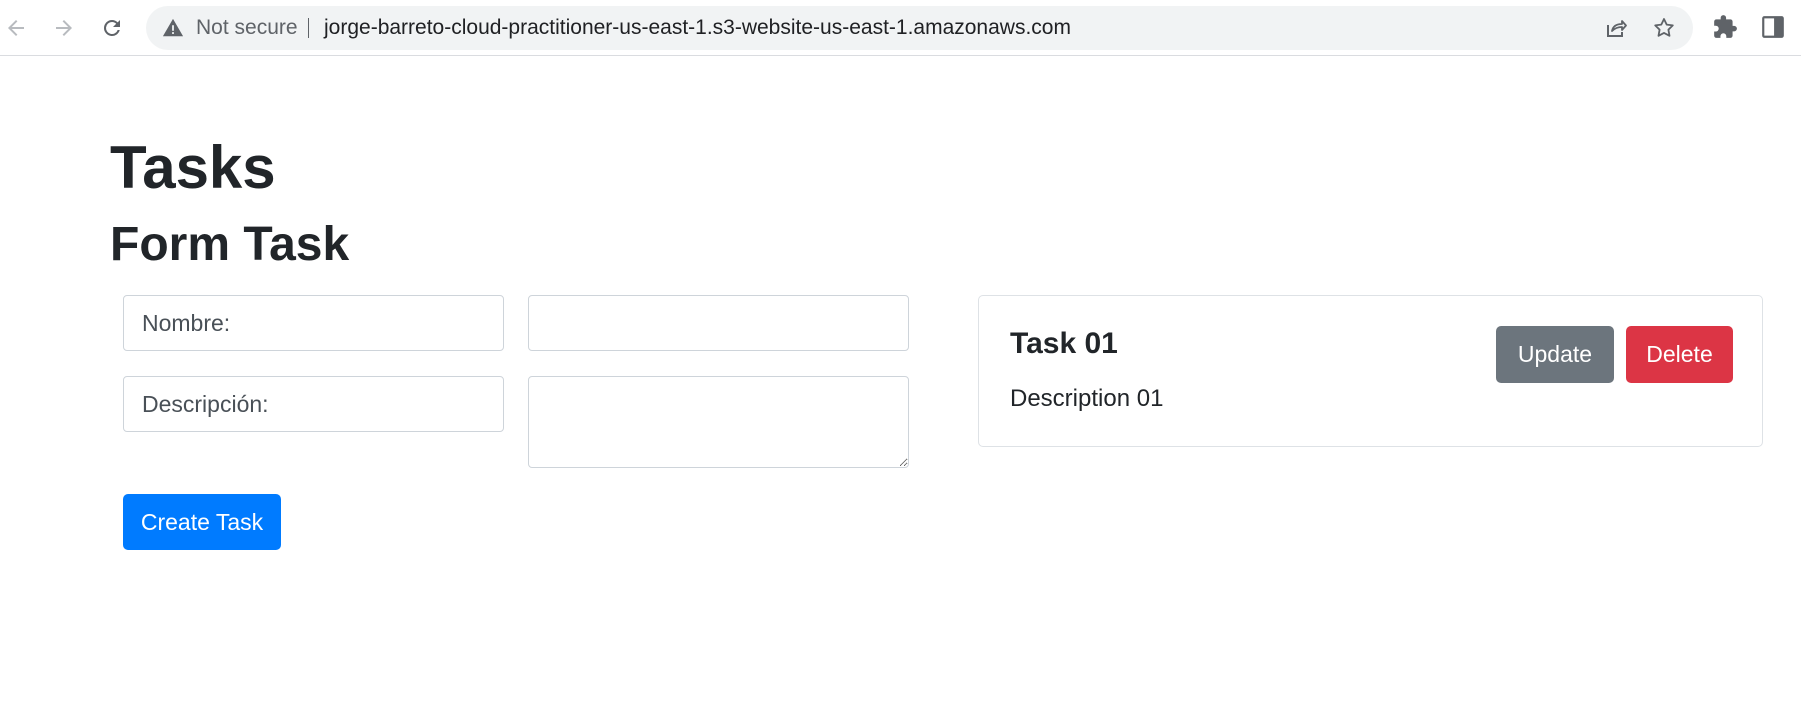 The width and height of the screenshot is (1801, 727). I want to click on name-input, so click(718, 323).